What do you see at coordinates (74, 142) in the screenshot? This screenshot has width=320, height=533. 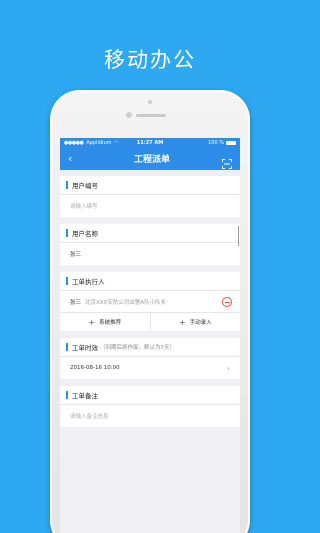 I see `signal-icon: ●●●●●` at bounding box center [74, 142].